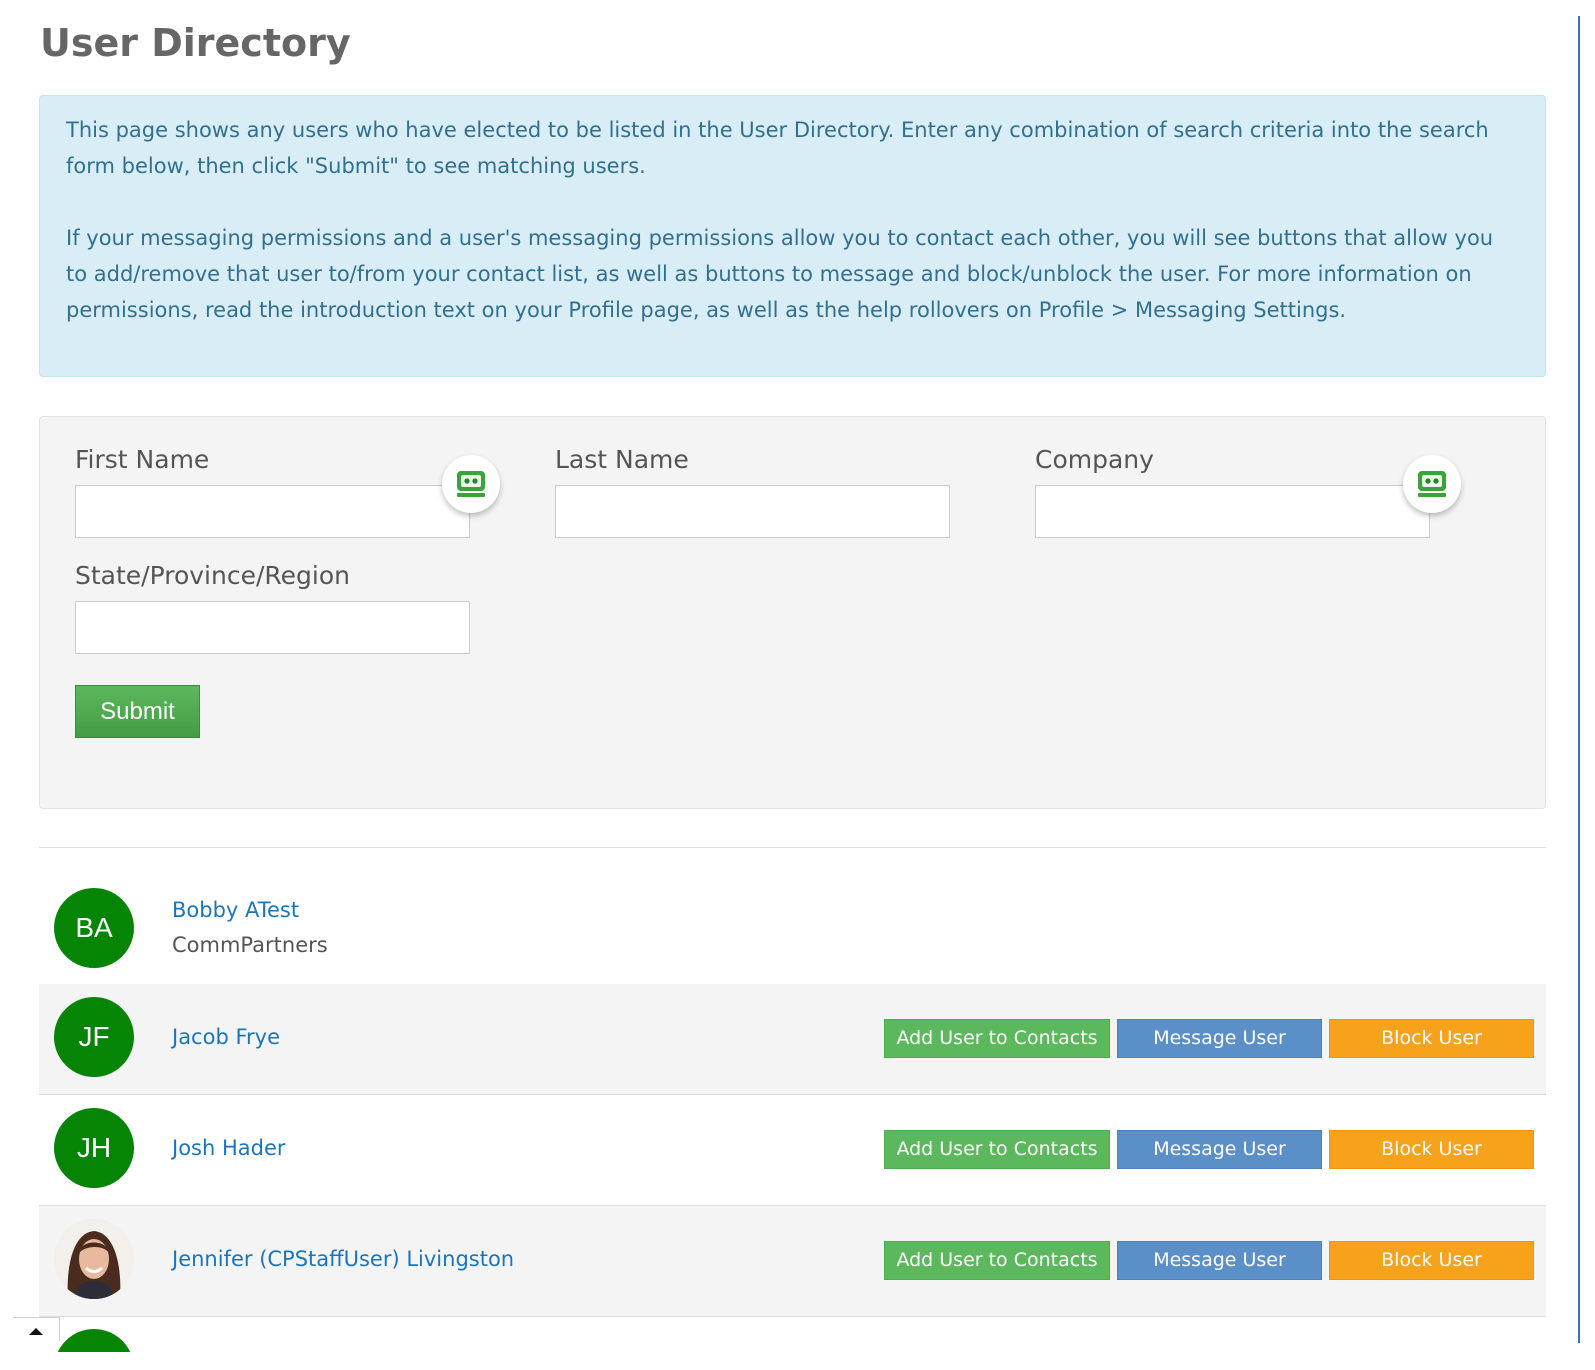  Describe the element at coordinates (622, 459) in the screenshot. I see `last-name-label: Last Name` at that location.